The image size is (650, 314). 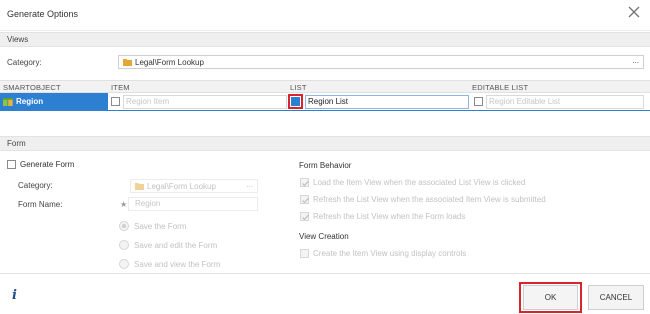 What do you see at coordinates (387, 102) in the screenshot?
I see `list-view-name-input: Region List` at bounding box center [387, 102].